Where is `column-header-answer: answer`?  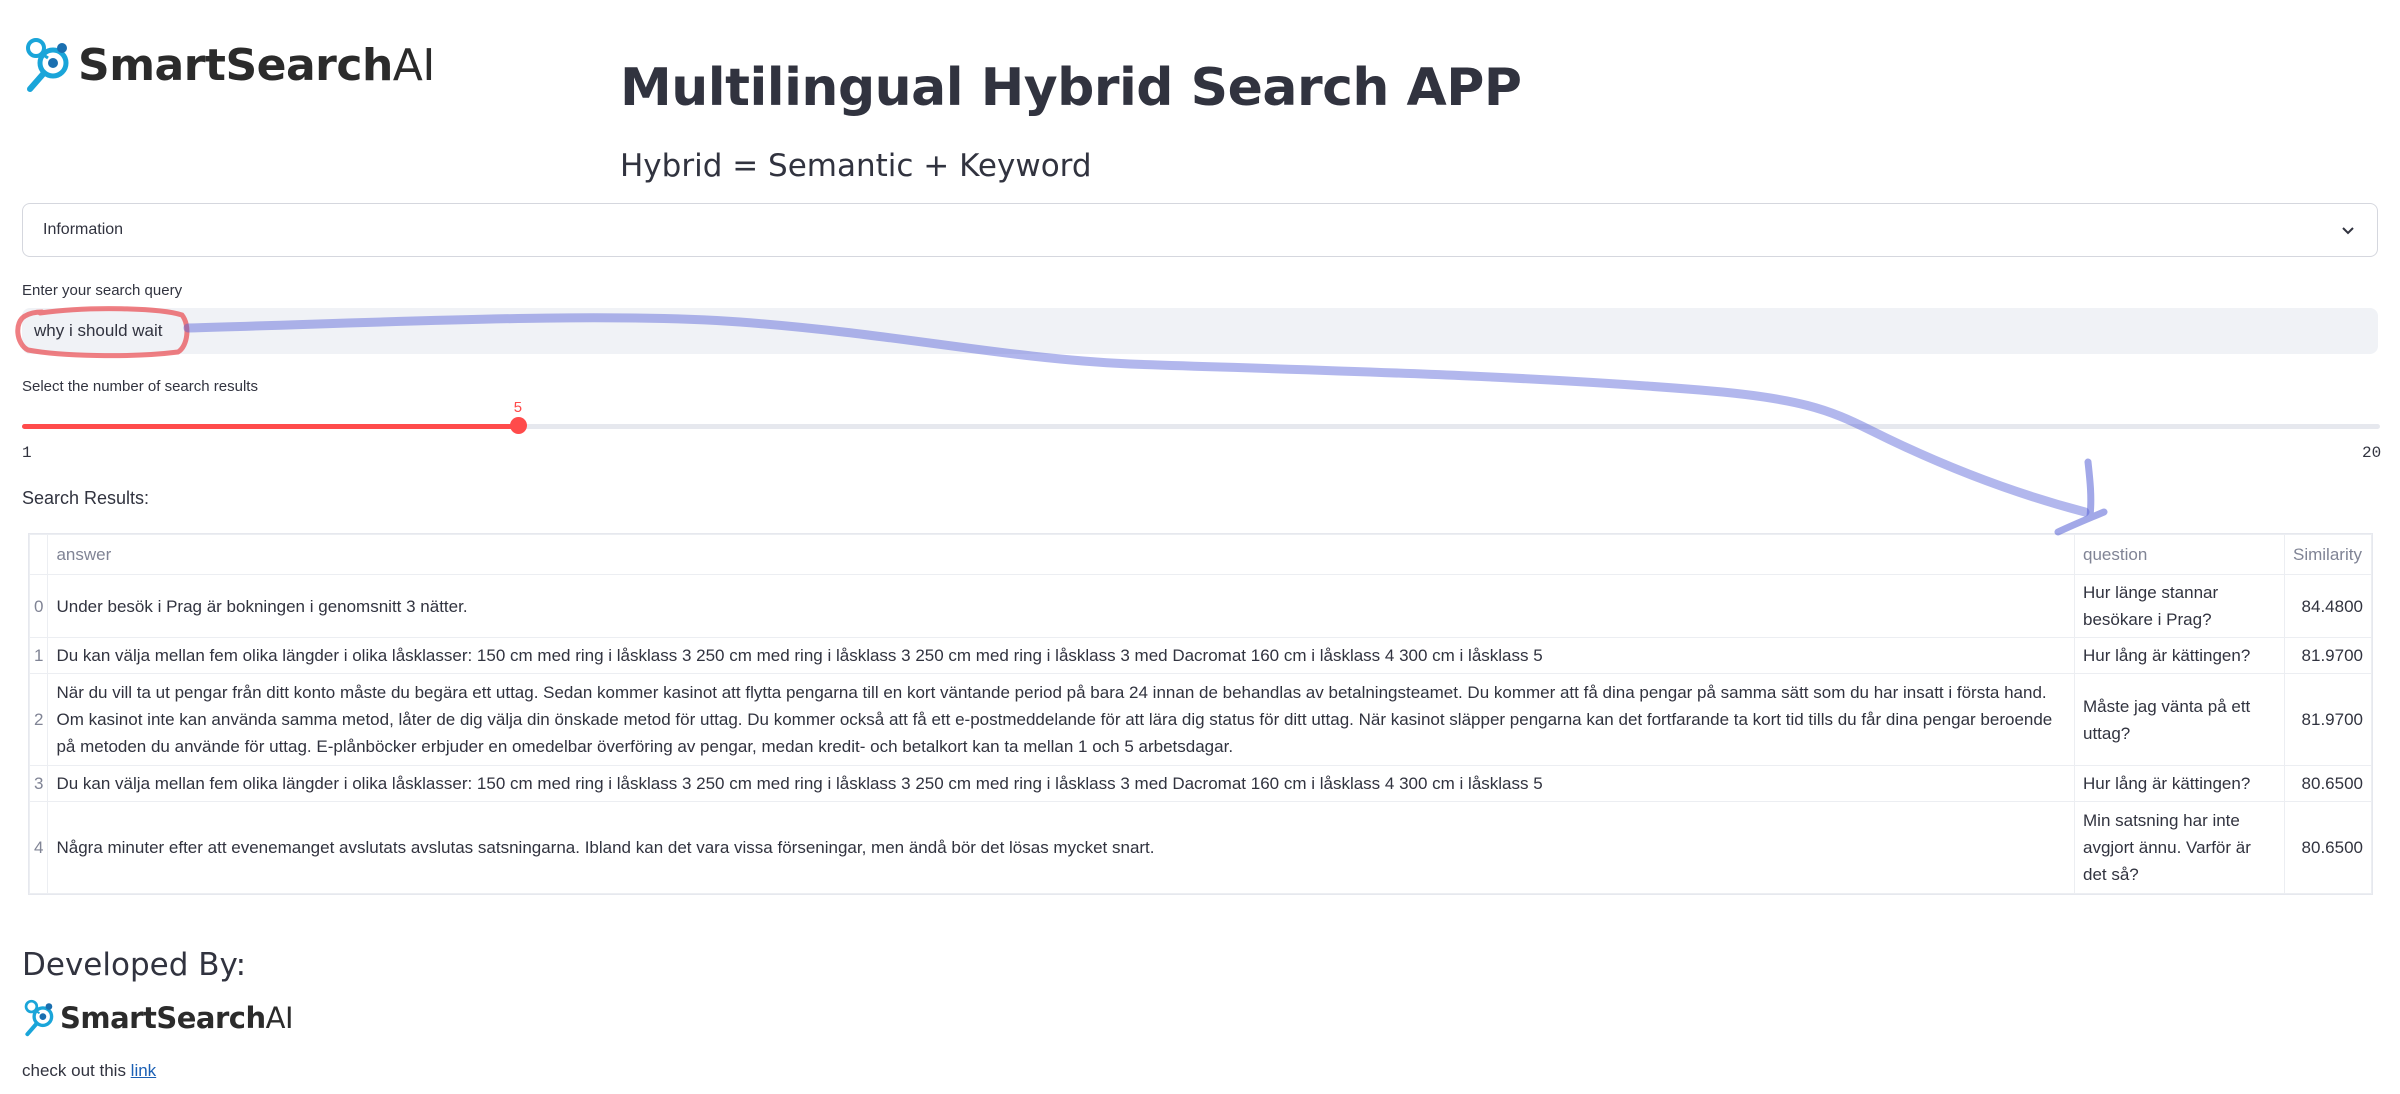 column-header-answer: answer is located at coordinates (1061, 554).